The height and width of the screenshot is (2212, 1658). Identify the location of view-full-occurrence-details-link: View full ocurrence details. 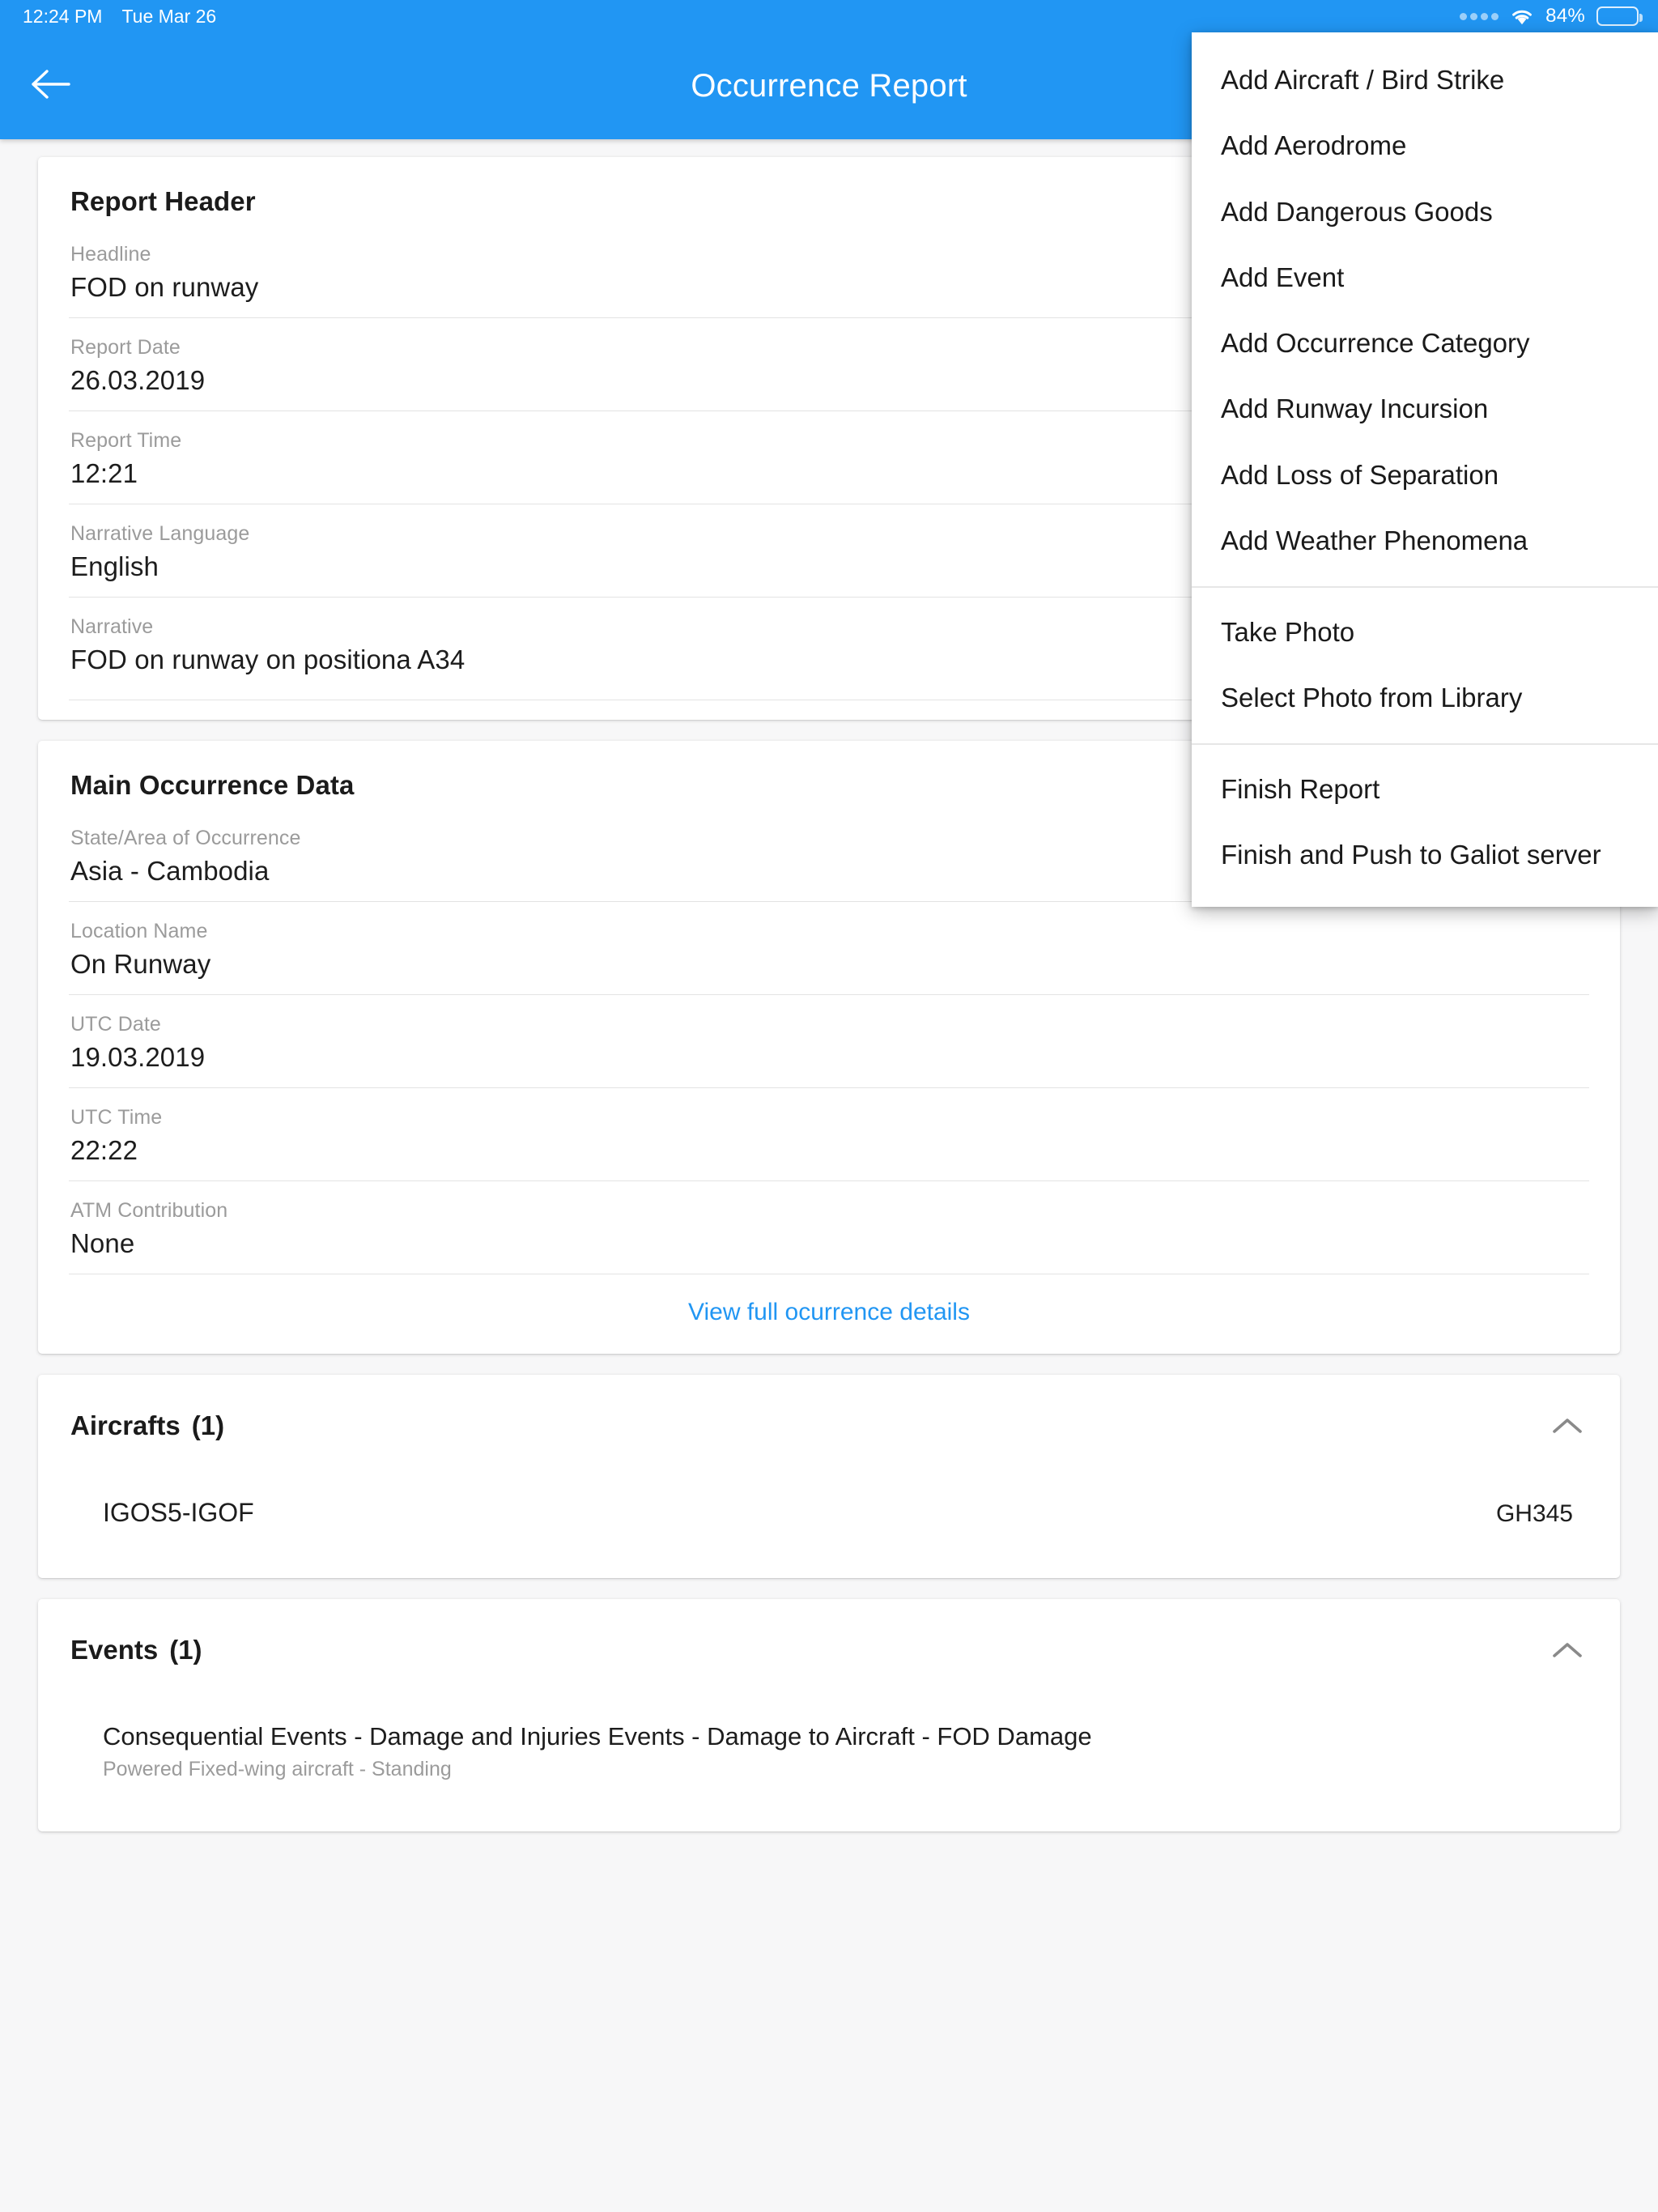
(829, 1314).